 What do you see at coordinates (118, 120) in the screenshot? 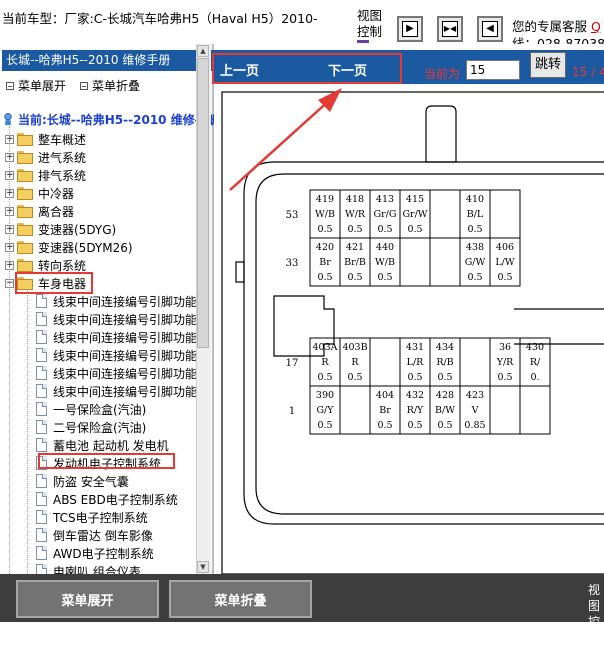
I see `tree-root-label: 当前:长城--哈弗H5--2010 维修手册` at bounding box center [118, 120].